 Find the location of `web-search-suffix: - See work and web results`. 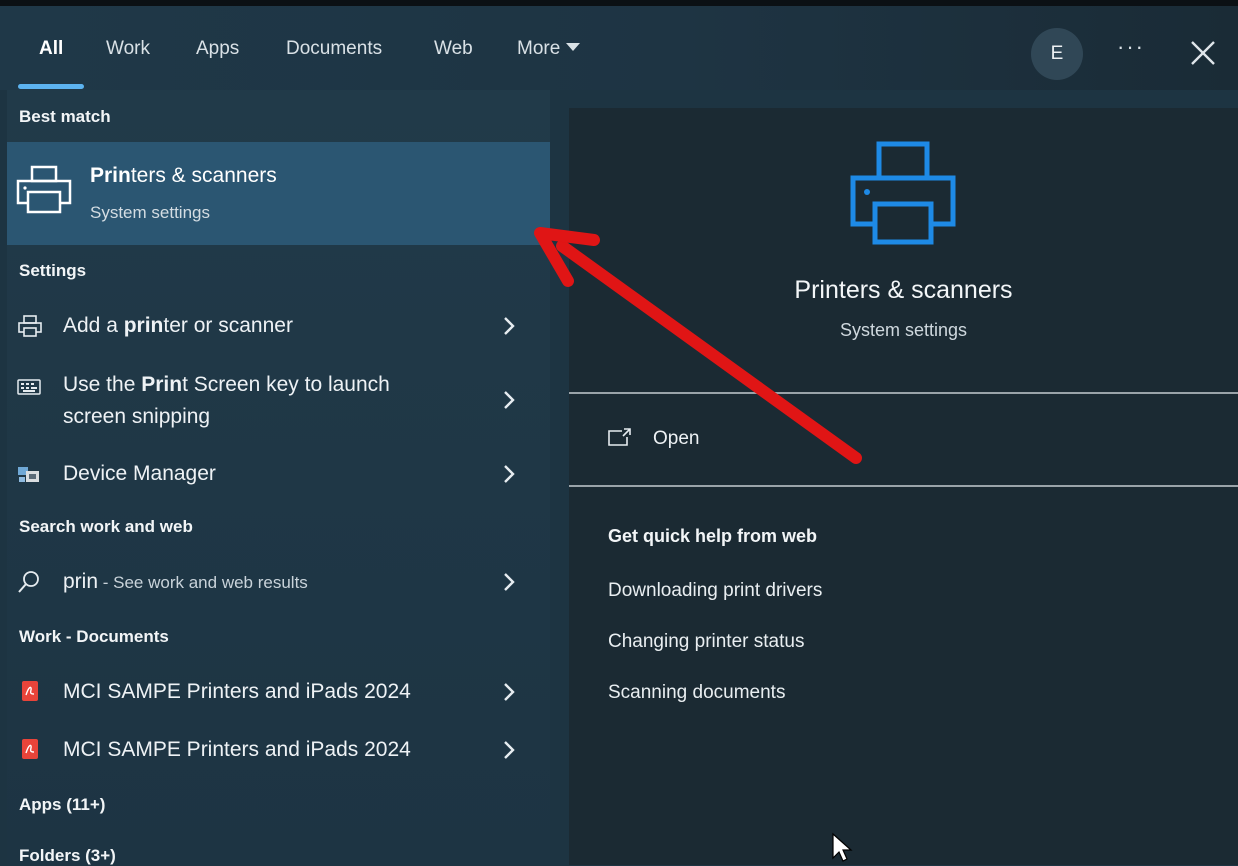

web-search-suffix: - See work and web results is located at coordinates (203, 582).